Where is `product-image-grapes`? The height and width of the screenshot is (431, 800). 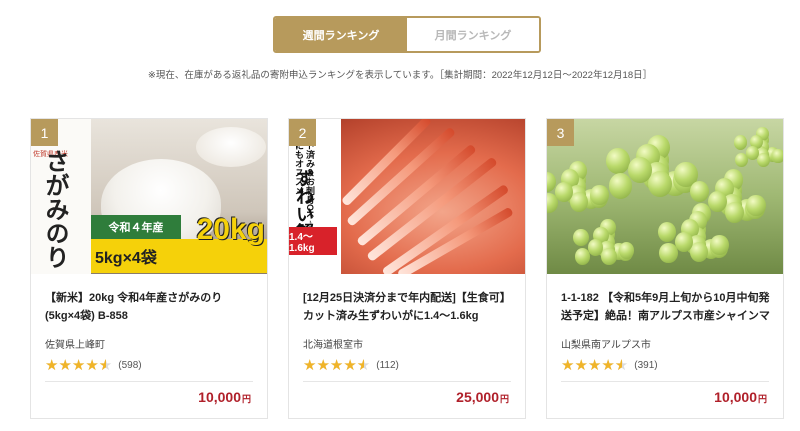 product-image-grapes is located at coordinates (665, 196).